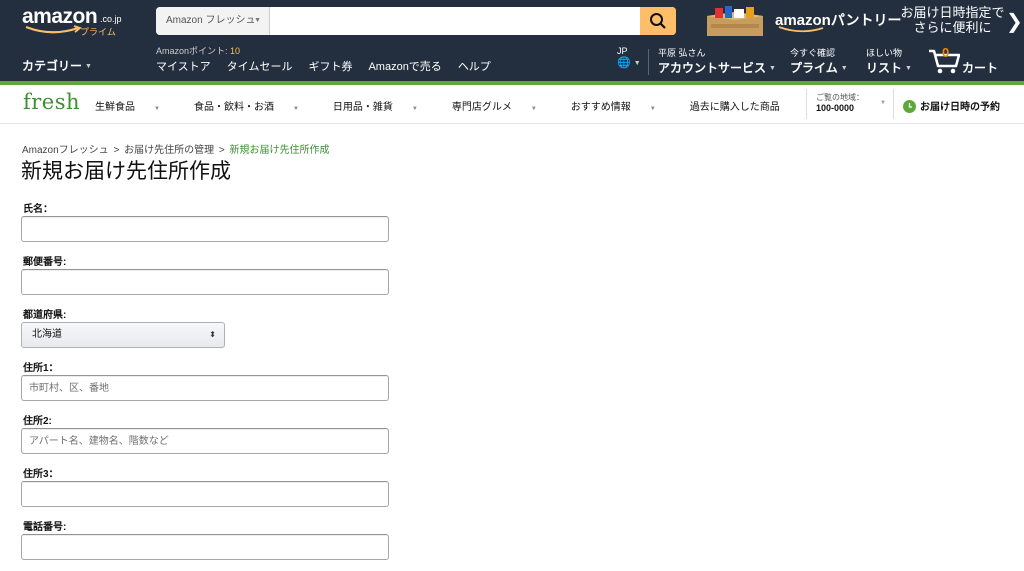 The width and height of the screenshot is (1024, 571). I want to click on search-icon, so click(658, 21).